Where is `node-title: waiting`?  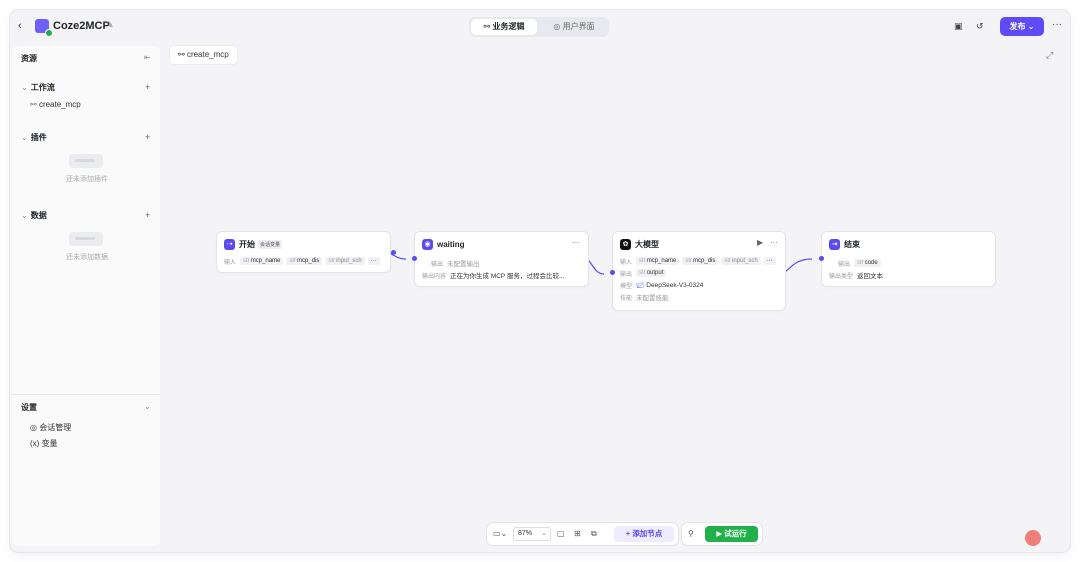 node-title: waiting is located at coordinates (451, 244).